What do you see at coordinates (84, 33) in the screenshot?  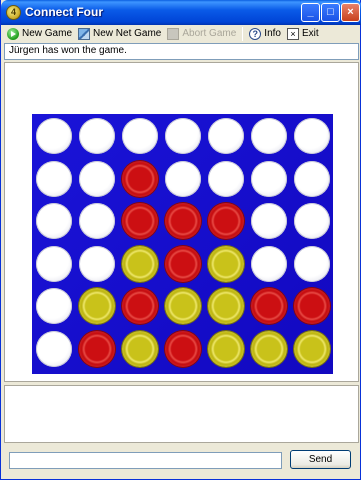 I see `network-icon` at bounding box center [84, 33].